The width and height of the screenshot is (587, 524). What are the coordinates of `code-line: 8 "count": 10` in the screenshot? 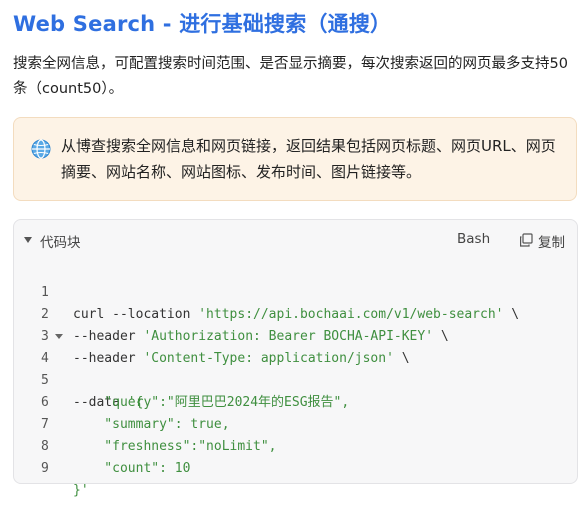 It's located at (102, 445).